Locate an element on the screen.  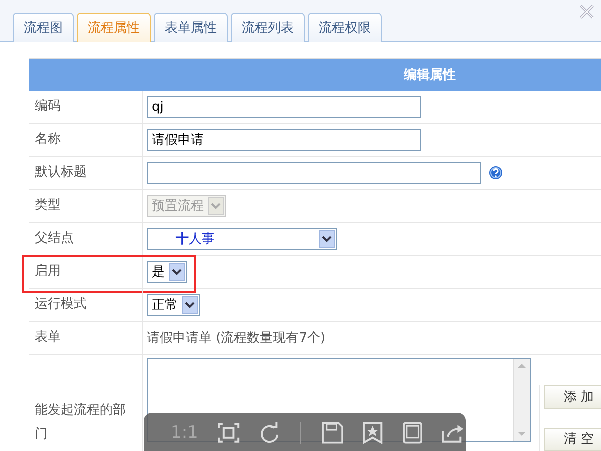
dropdown: 正常 is located at coordinates (173, 305).